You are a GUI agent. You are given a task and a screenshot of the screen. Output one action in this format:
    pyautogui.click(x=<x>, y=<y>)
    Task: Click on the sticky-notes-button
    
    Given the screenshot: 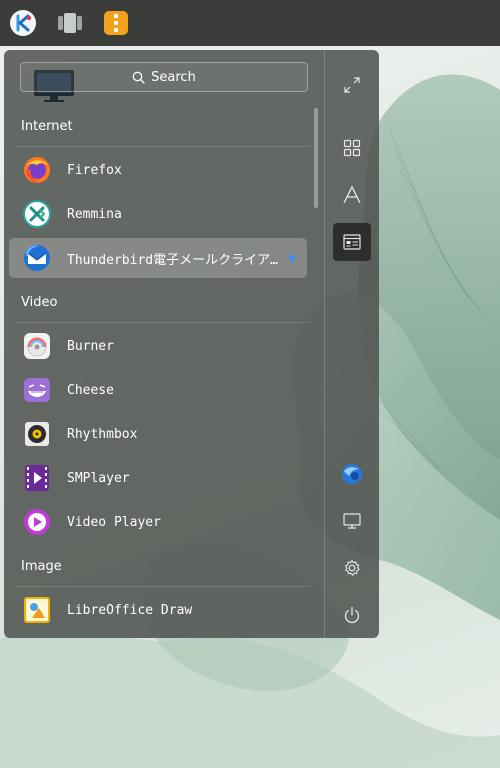 What is the action you would take?
    pyautogui.click(x=116, y=23)
    